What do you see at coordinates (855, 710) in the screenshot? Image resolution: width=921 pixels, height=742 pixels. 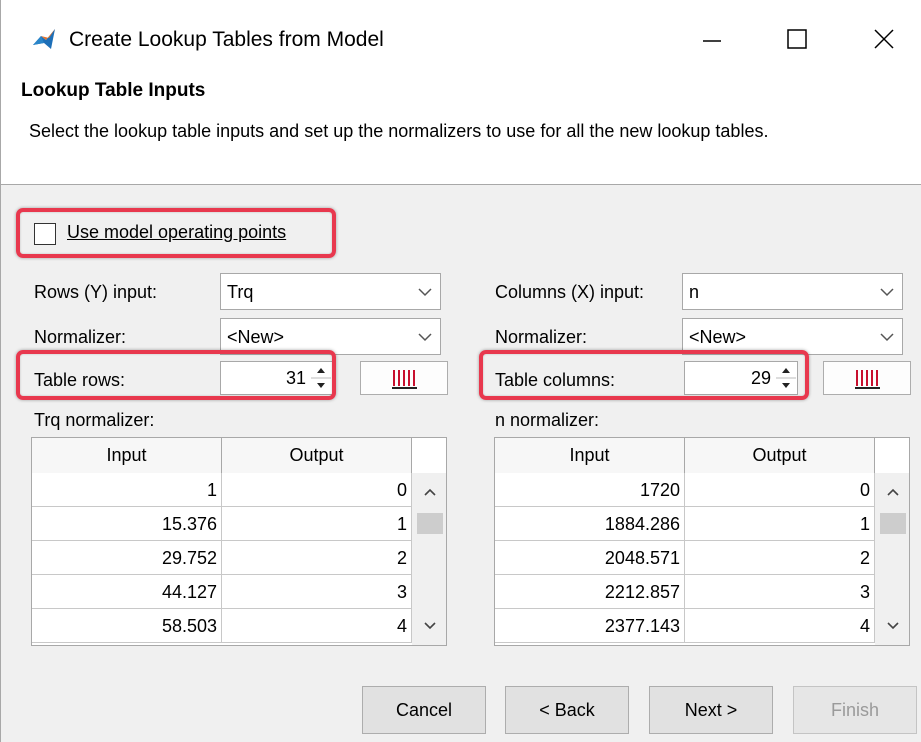 I see `finish-button: Finish` at bounding box center [855, 710].